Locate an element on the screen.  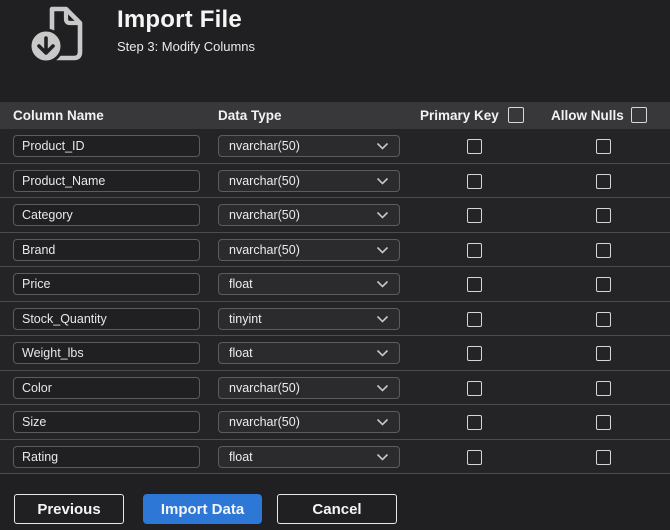
column-header-primary-key: Primary Key is located at coordinates (459, 115).